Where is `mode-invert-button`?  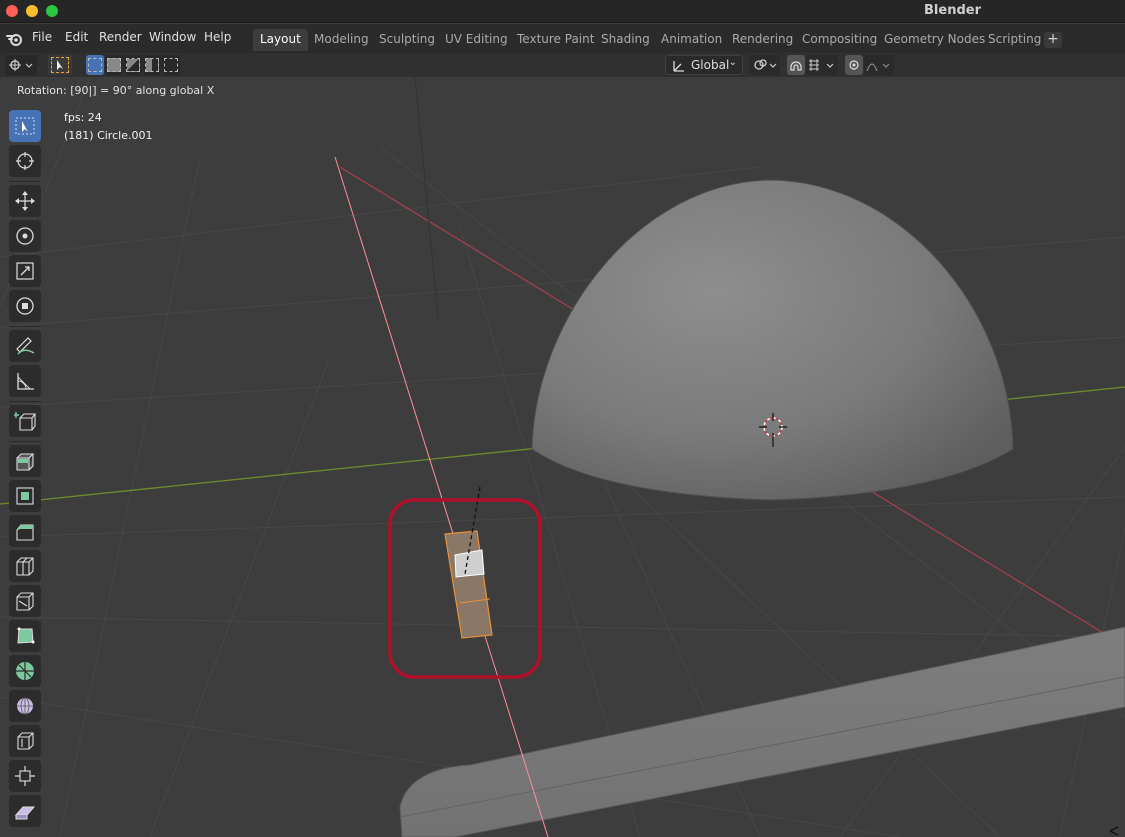 mode-invert-button is located at coordinates (152, 65).